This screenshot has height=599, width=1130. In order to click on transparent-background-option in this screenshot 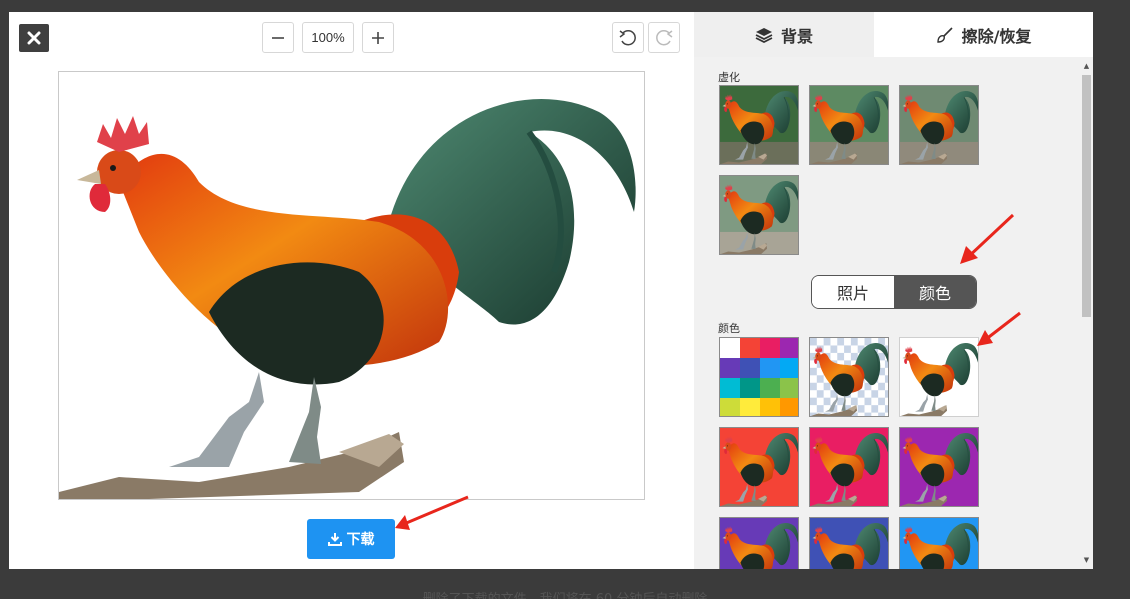, I will do `click(849, 377)`.